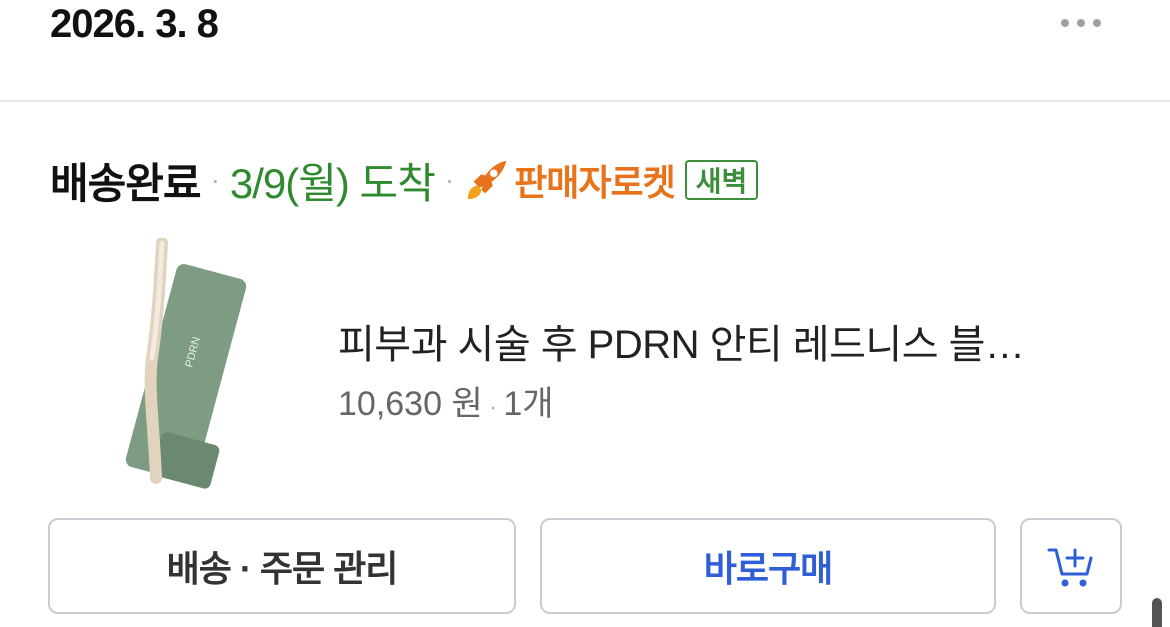 Image resolution: width=1170 pixels, height=627 pixels. What do you see at coordinates (595, 182) in the screenshot?
I see `seller-rocket-label: 판매자로켓` at bounding box center [595, 182].